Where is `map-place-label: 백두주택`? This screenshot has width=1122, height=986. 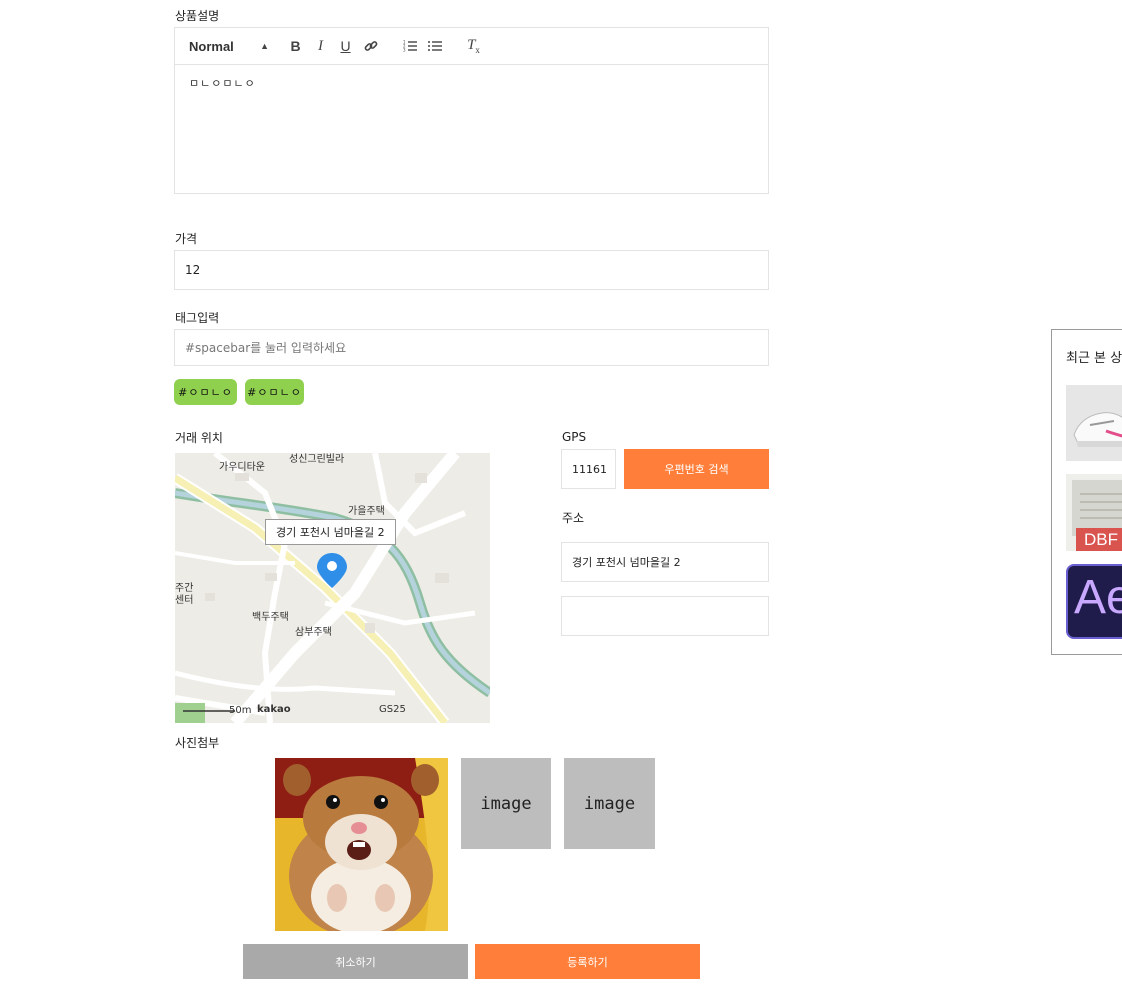 map-place-label: 백두주택 is located at coordinates (270, 617).